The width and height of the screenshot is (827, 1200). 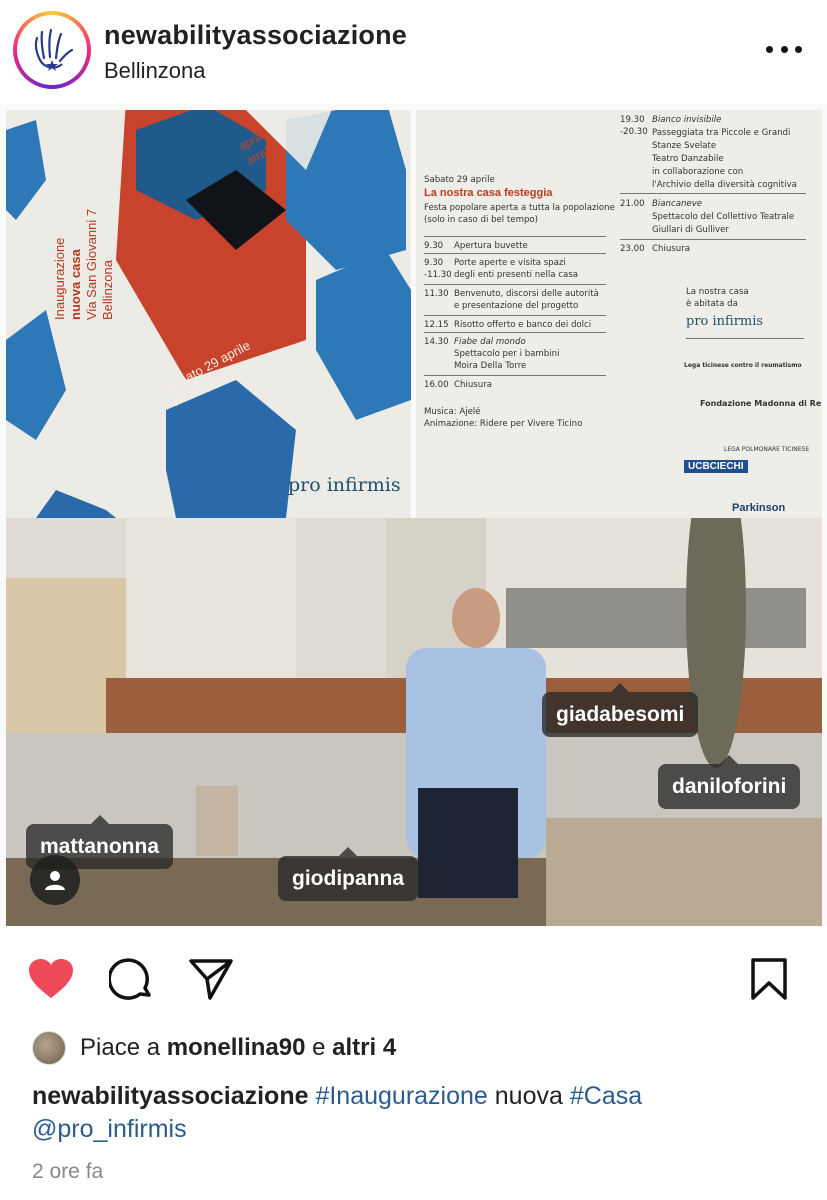 I want to click on schedule-text: l'Archivio della diversità cognitiva, so click(x=724, y=185).